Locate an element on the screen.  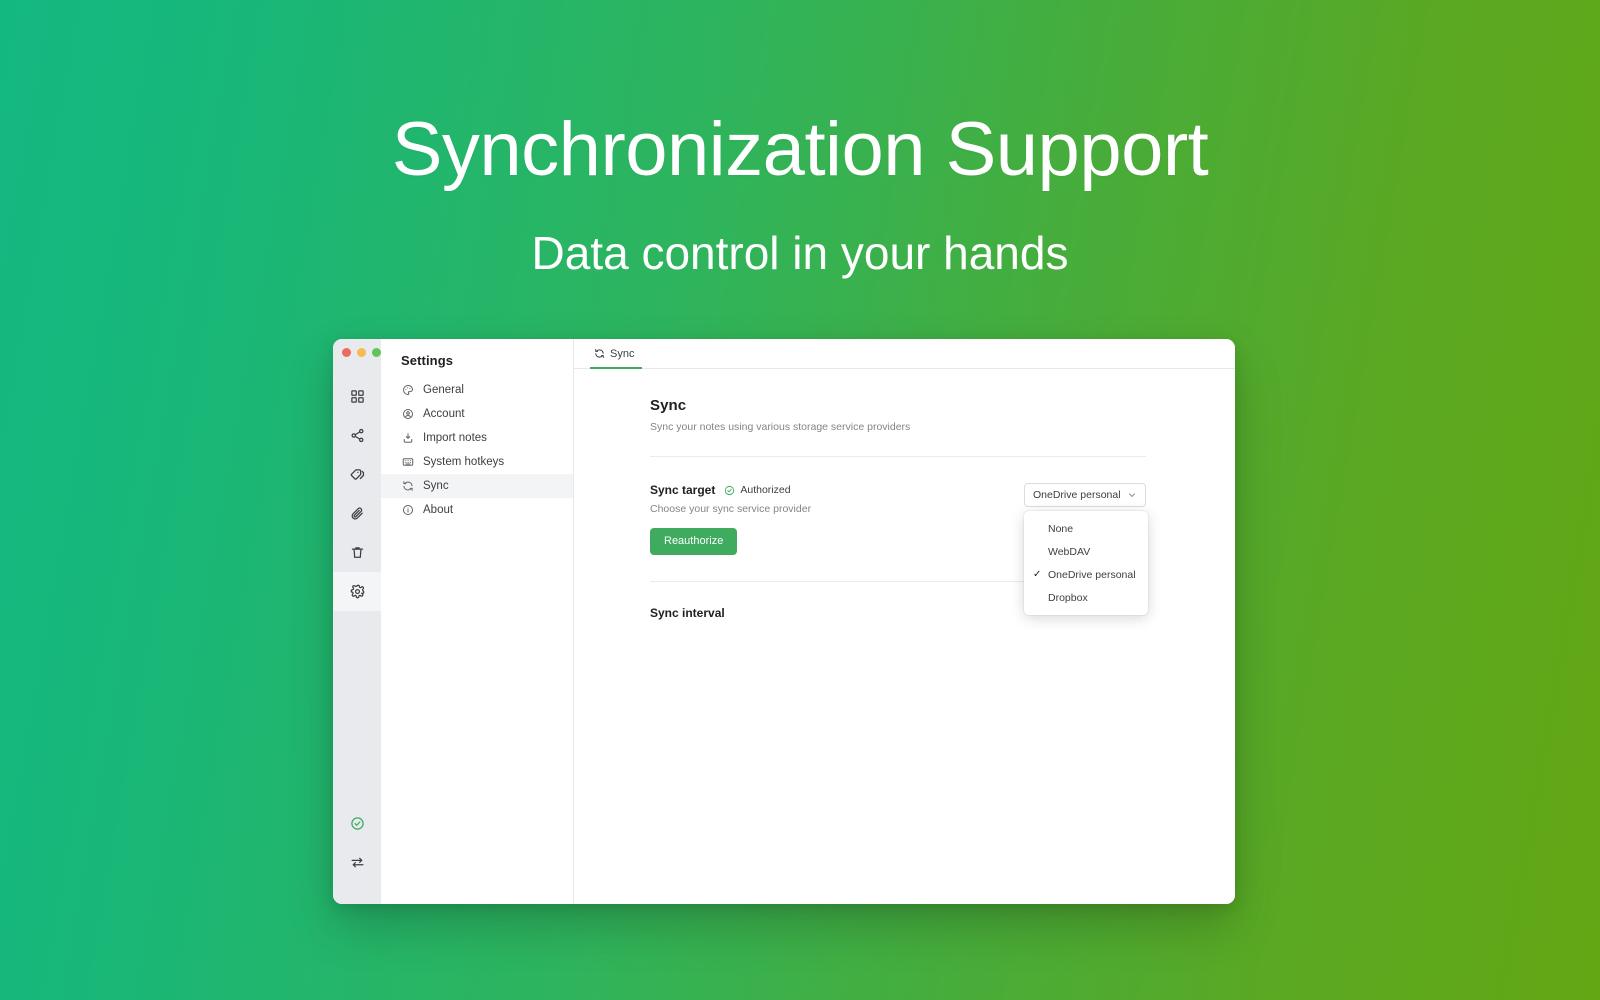
page-subtitle: Data control in your hands is located at coordinates (800, 253).